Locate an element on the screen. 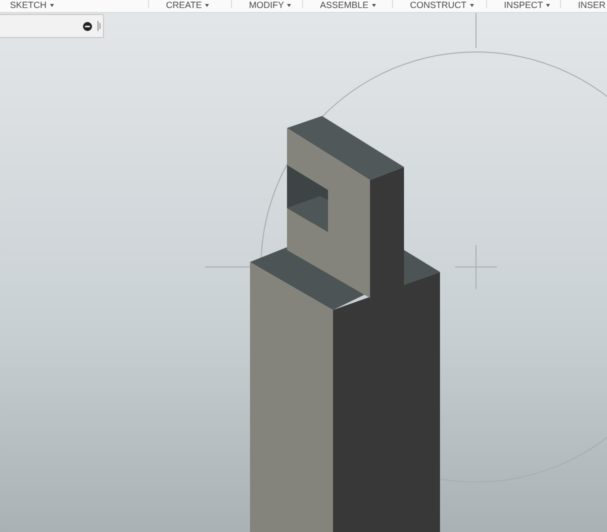 The image size is (607, 532). toolbar-menu: MODIFY is located at coordinates (270, 5).